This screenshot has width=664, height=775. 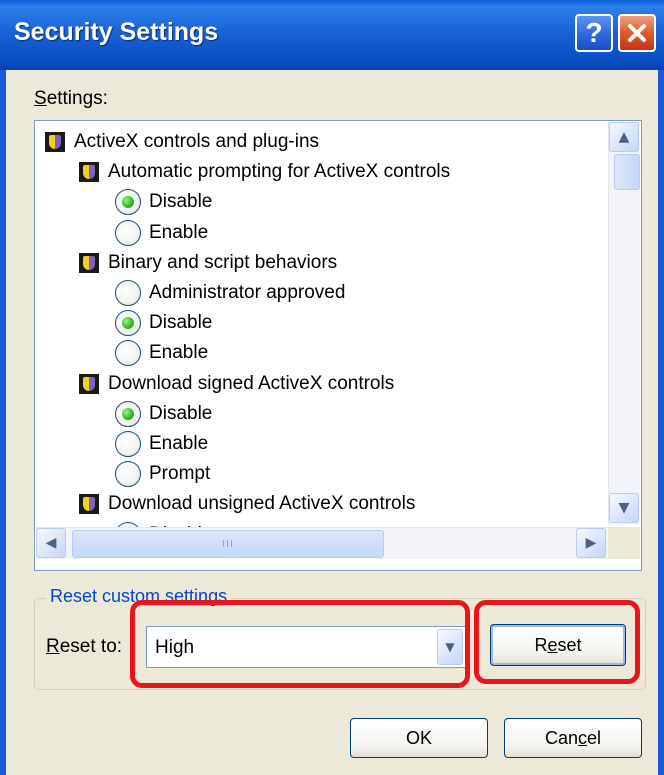 I want to click on cancel-button-pre: Can, so click(x=561, y=737).